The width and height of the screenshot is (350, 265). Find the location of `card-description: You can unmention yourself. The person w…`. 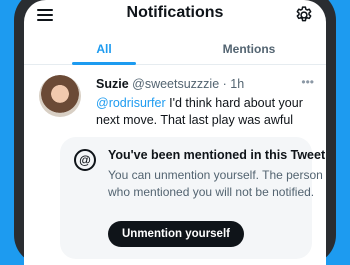

card-description: You can unmention yourself. The person w… is located at coordinates (215, 183).